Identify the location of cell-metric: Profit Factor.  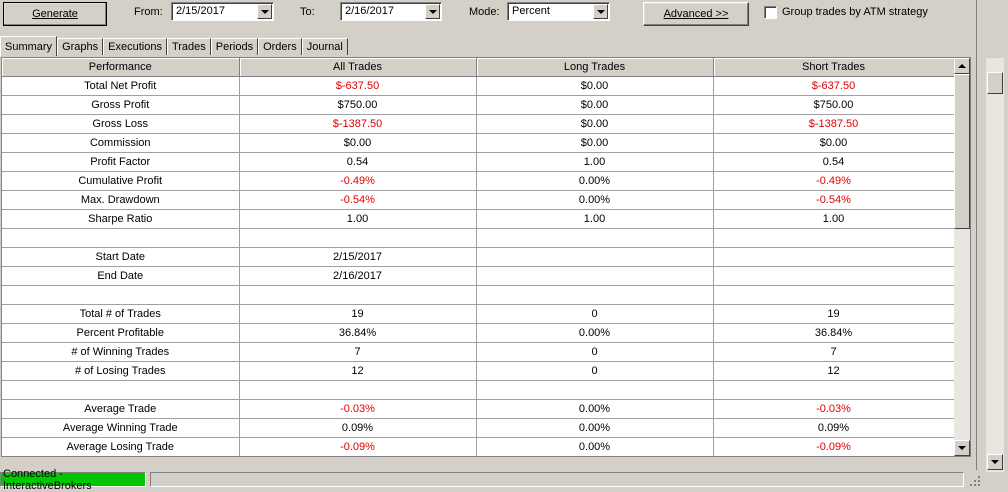
(121, 162).